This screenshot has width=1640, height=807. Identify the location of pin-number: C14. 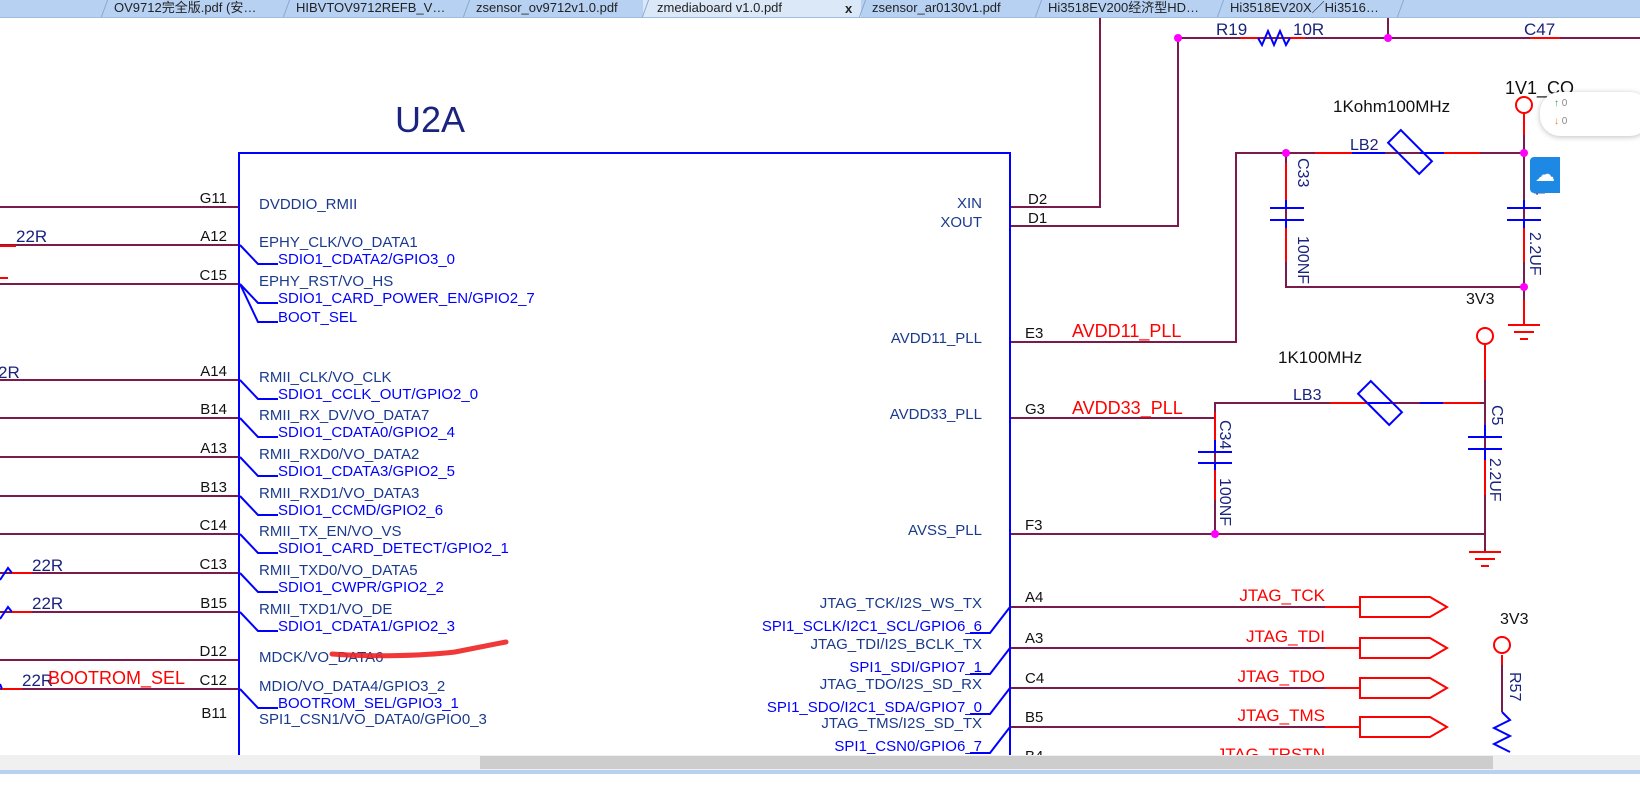
(213, 525).